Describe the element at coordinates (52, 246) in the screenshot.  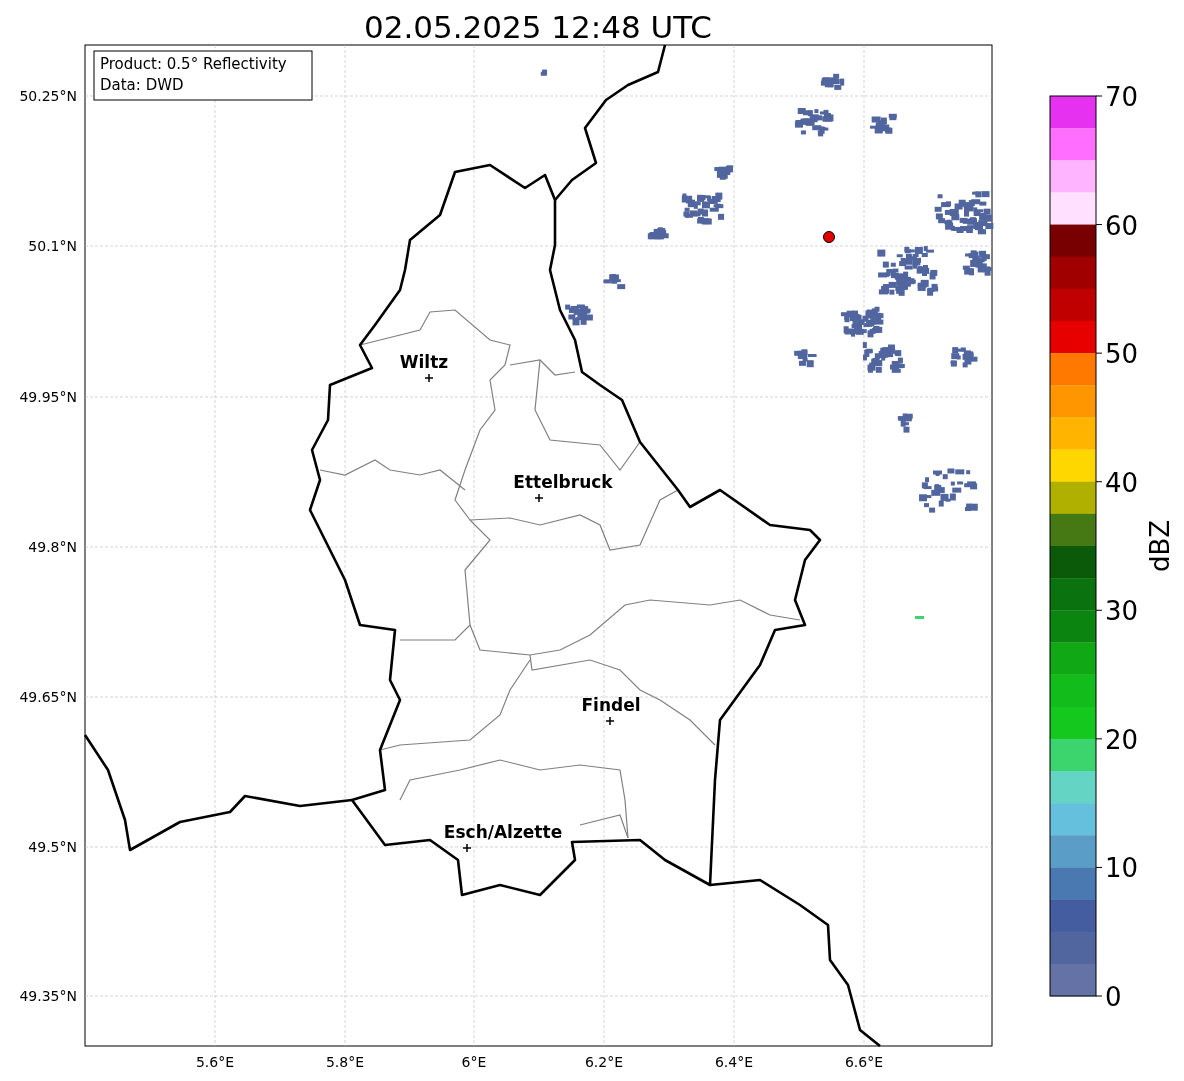
I see `latitude-label: 50.1°N` at that location.